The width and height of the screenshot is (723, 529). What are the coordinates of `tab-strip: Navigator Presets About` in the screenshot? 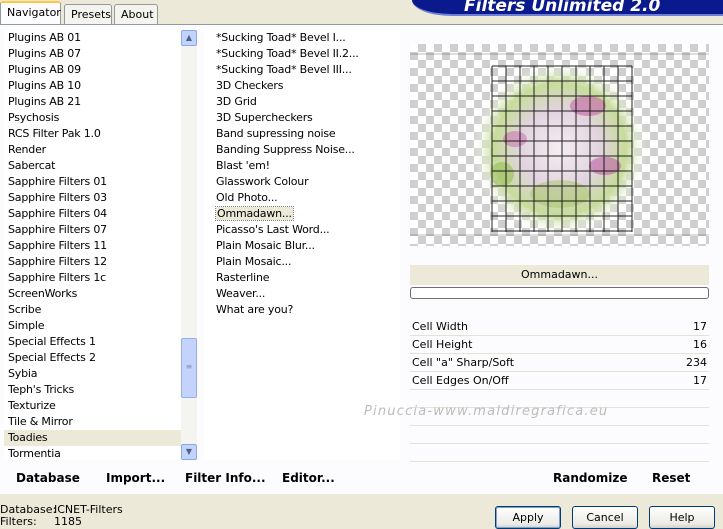 It's located at (200, 12).